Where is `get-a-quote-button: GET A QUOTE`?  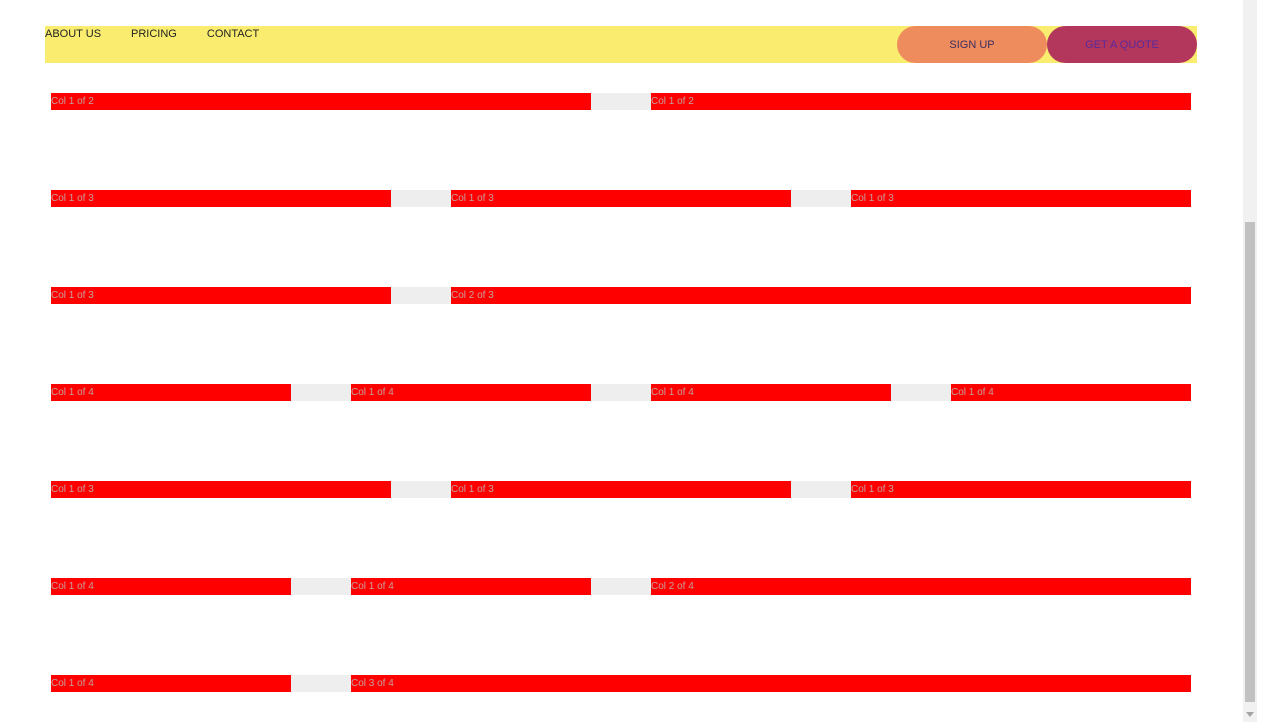
get-a-quote-button: GET A QUOTE is located at coordinates (1122, 44).